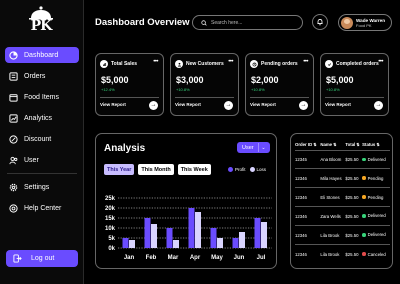 This screenshot has width=400, height=284. Describe the element at coordinates (13, 160) in the screenshot. I see `users-icon` at that location.